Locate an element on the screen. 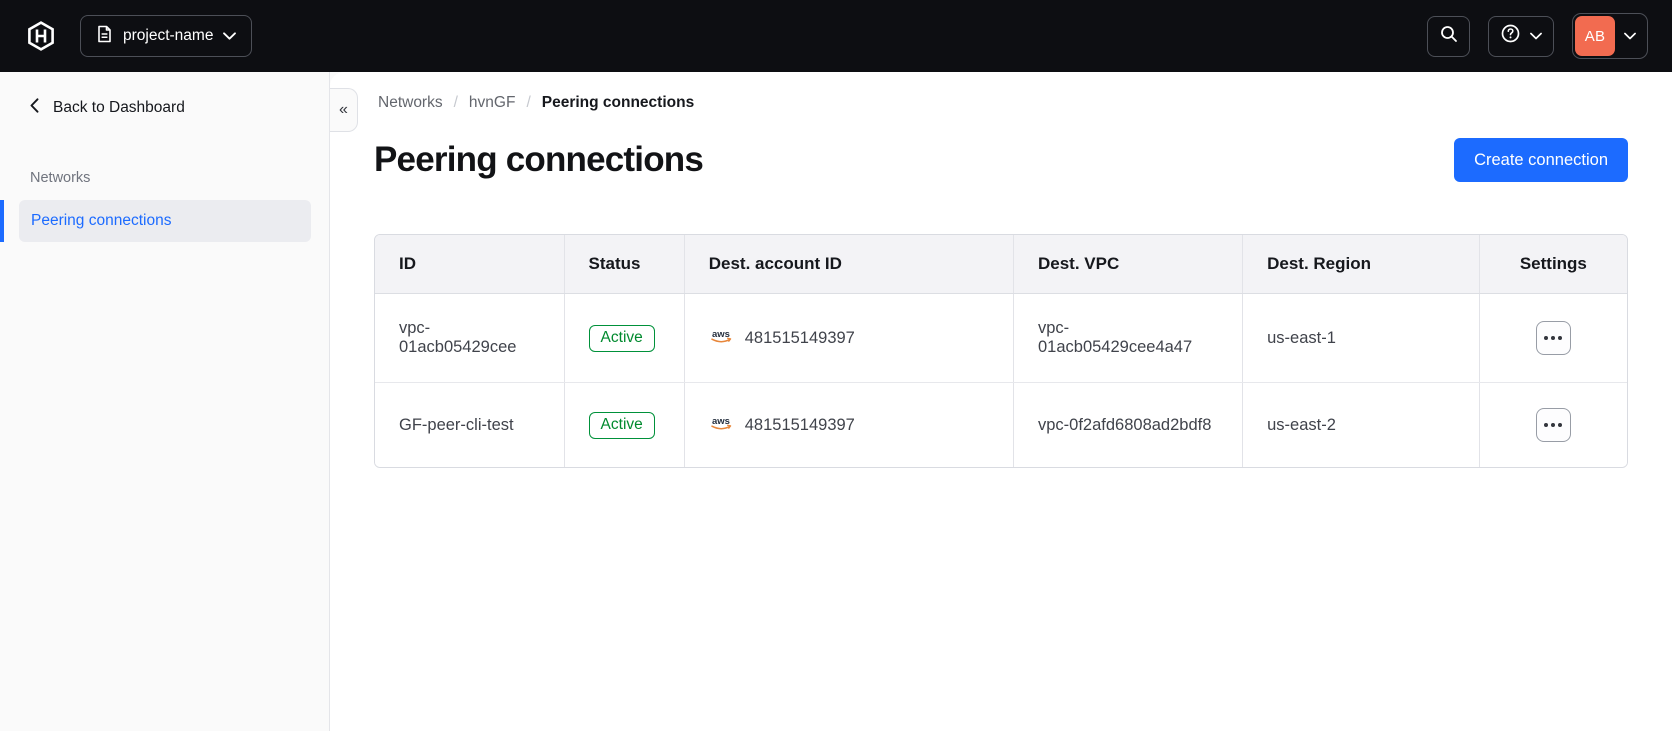  cell-dest-region: us-east-1 is located at coordinates (1361, 338).